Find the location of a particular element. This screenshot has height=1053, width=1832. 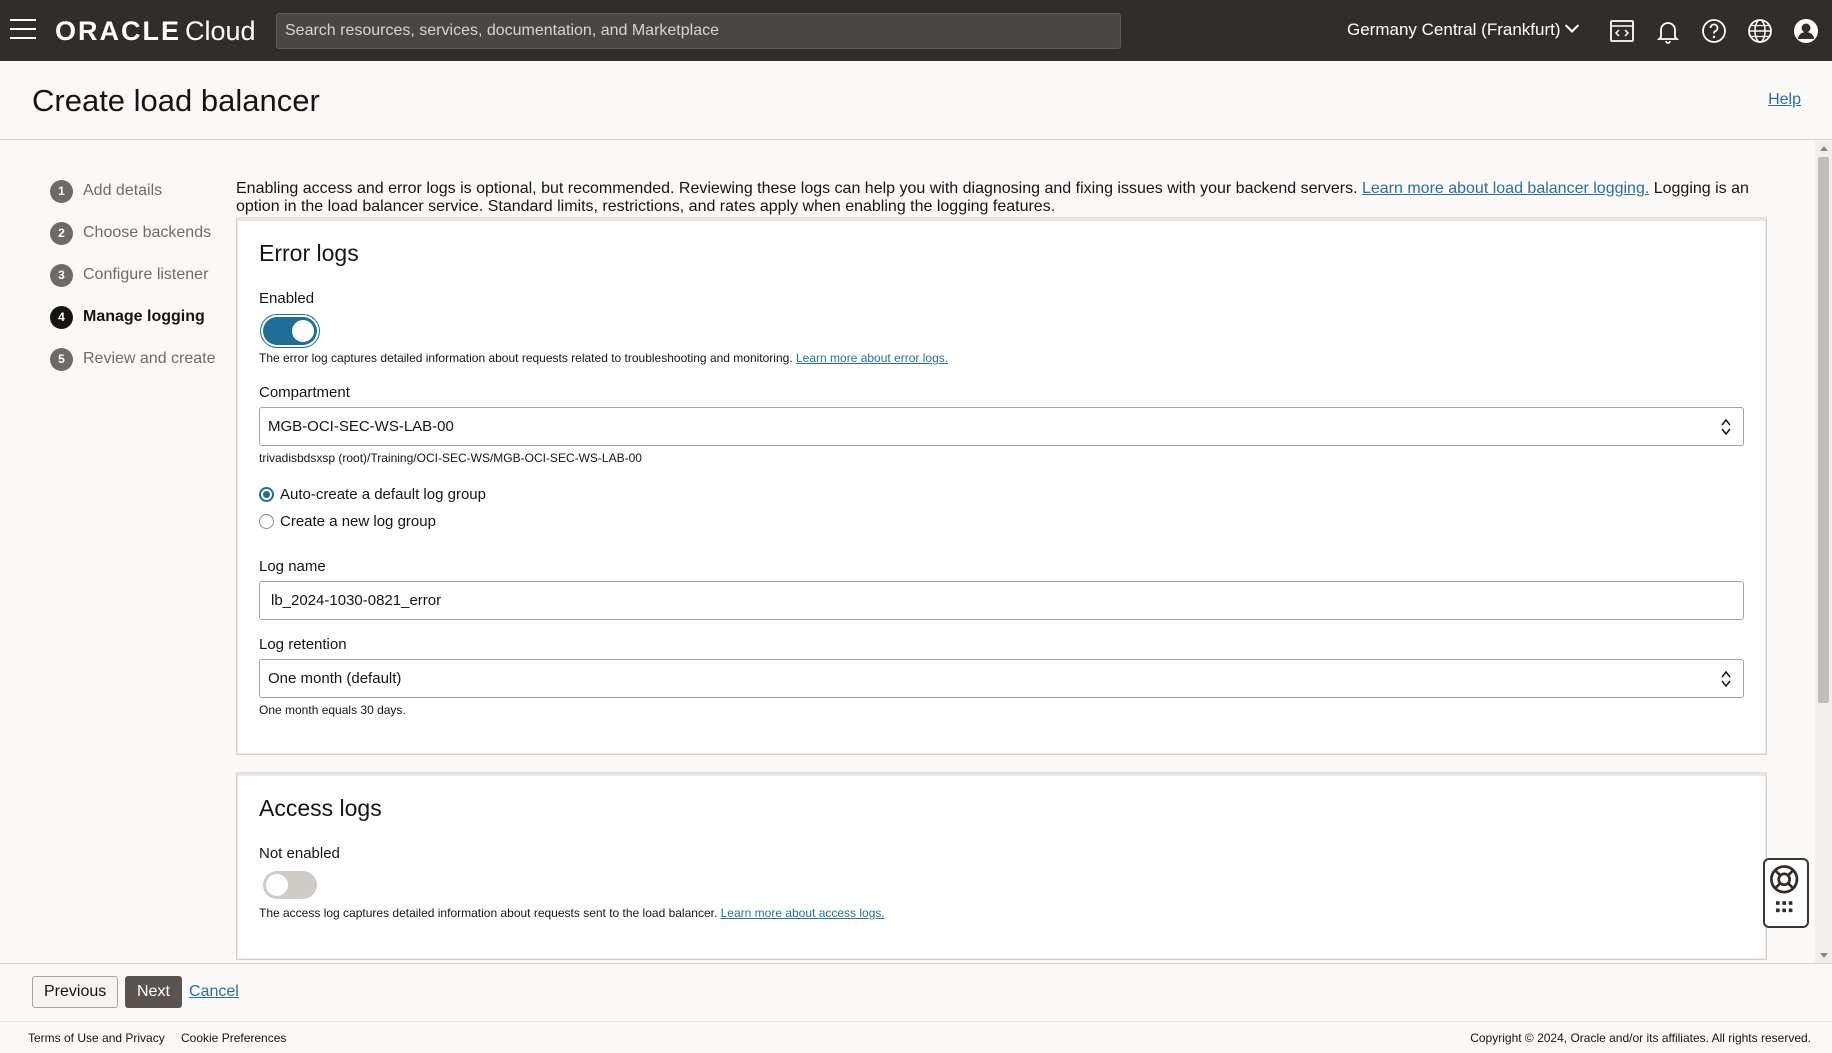

logo-oracle-text: ORACLE is located at coordinates (118, 31).